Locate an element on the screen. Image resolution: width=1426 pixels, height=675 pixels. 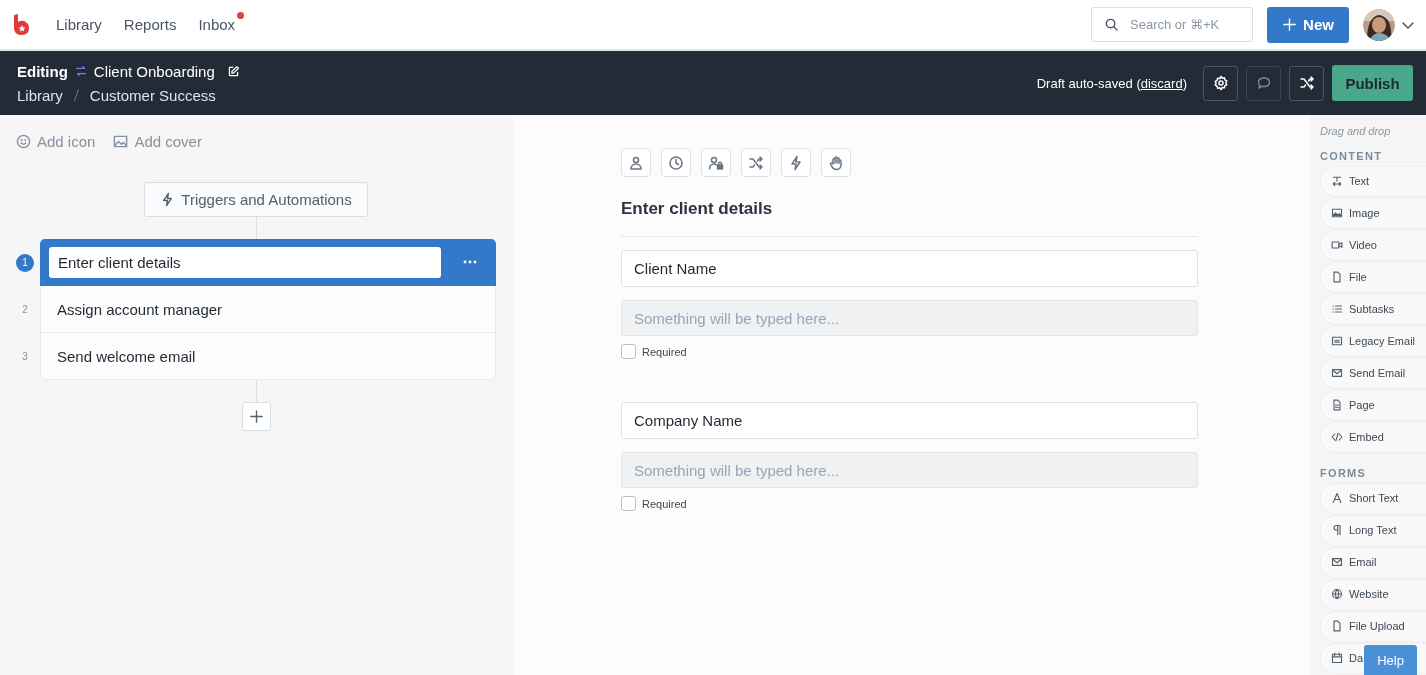
sidebar-item: Legacy Email is located at coordinates (1373, 341).